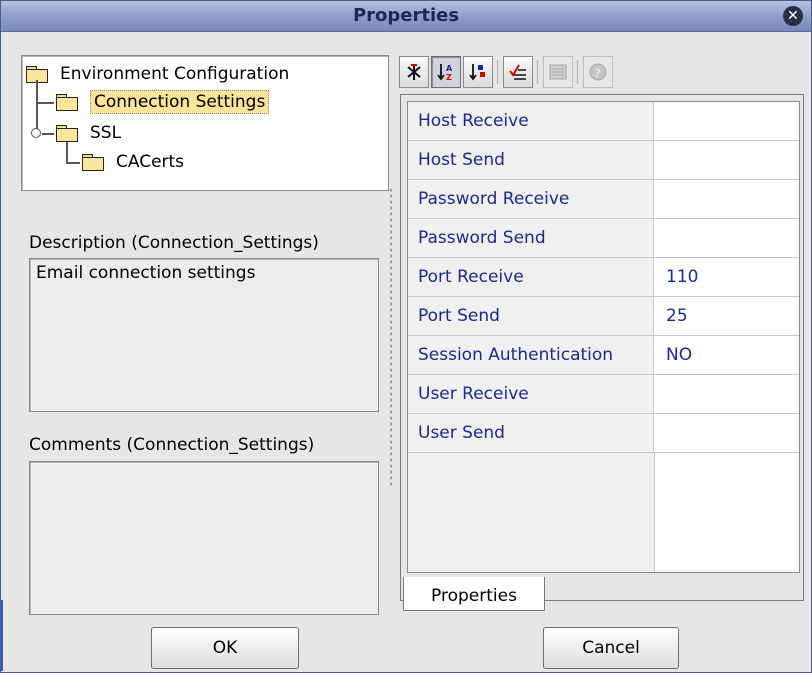  What do you see at coordinates (36, 133) in the screenshot?
I see `expand-toggle-icon` at bounding box center [36, 133].